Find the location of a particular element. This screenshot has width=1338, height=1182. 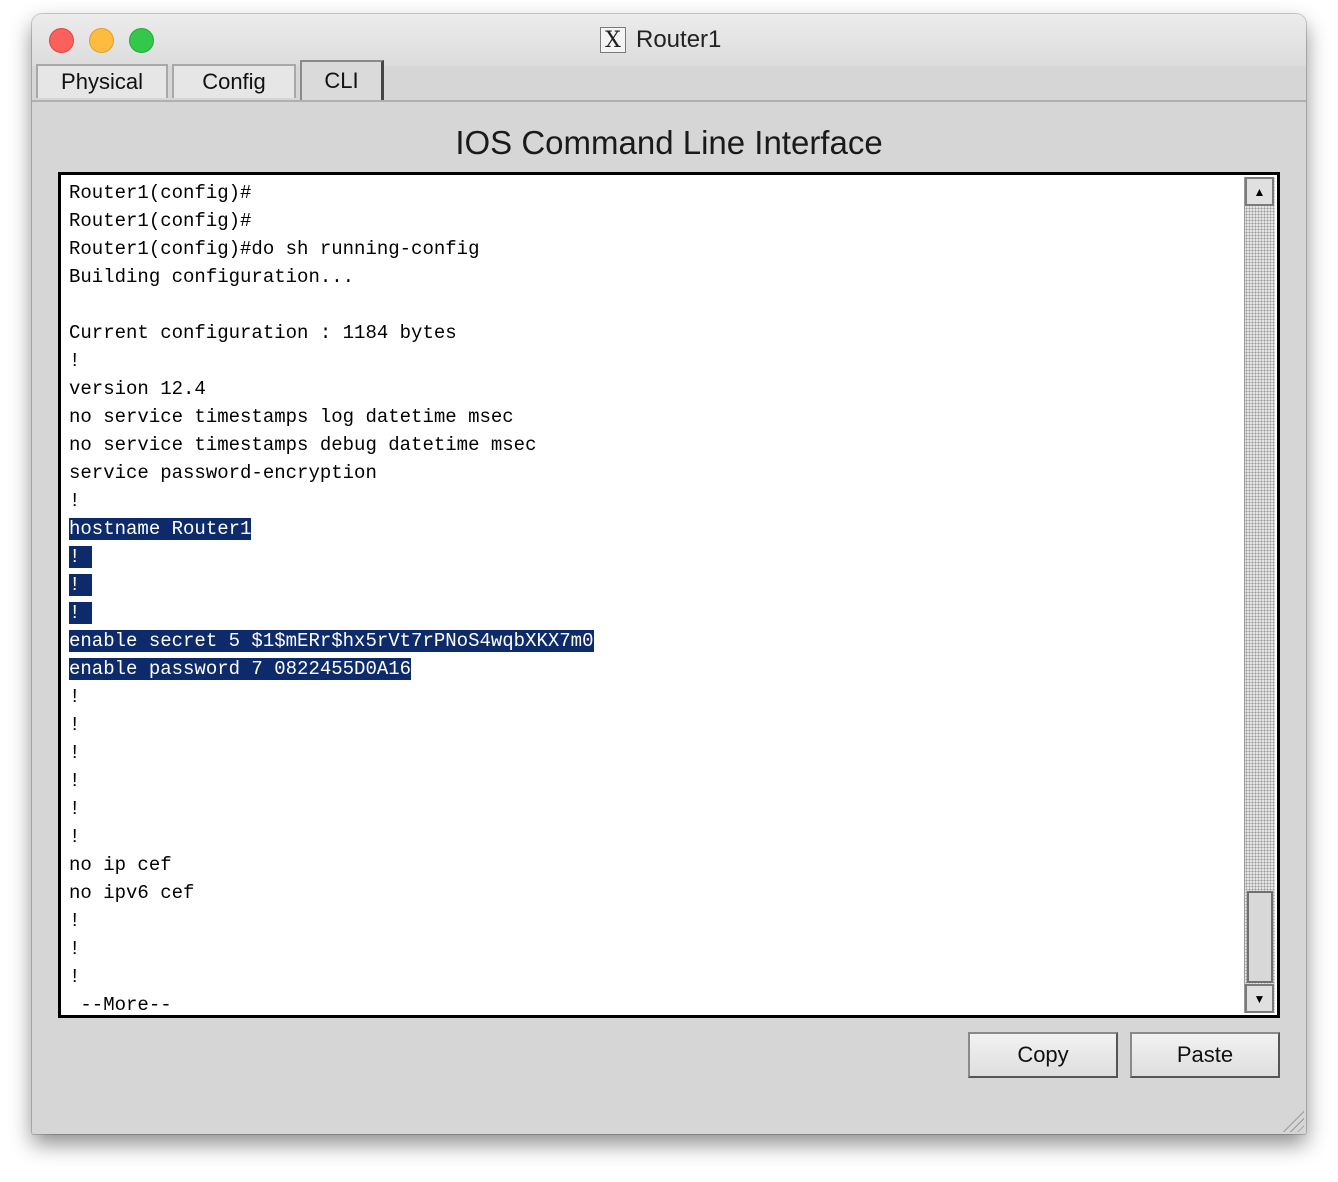

close-button is located at coordinates (61, 40).